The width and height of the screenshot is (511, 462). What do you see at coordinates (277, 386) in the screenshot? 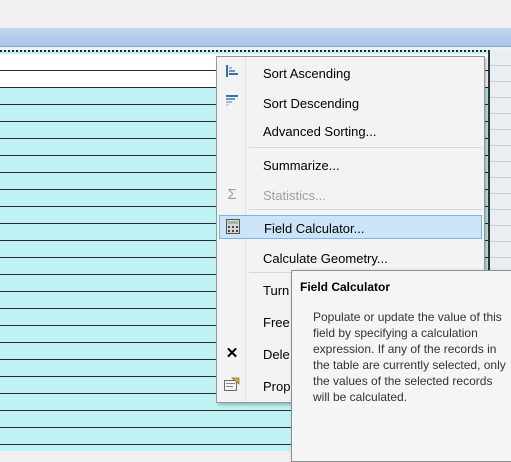
I see `menu-item-label: Prop` at bounding box center [277, 386].